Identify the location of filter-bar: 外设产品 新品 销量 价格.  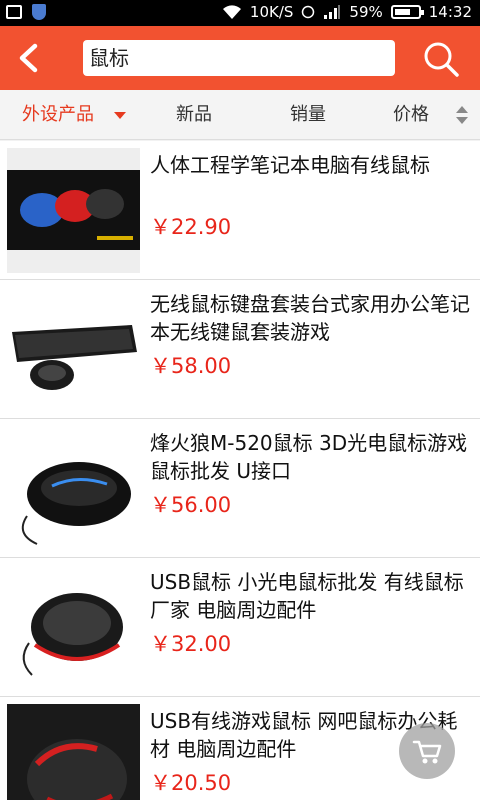
(240, 115).